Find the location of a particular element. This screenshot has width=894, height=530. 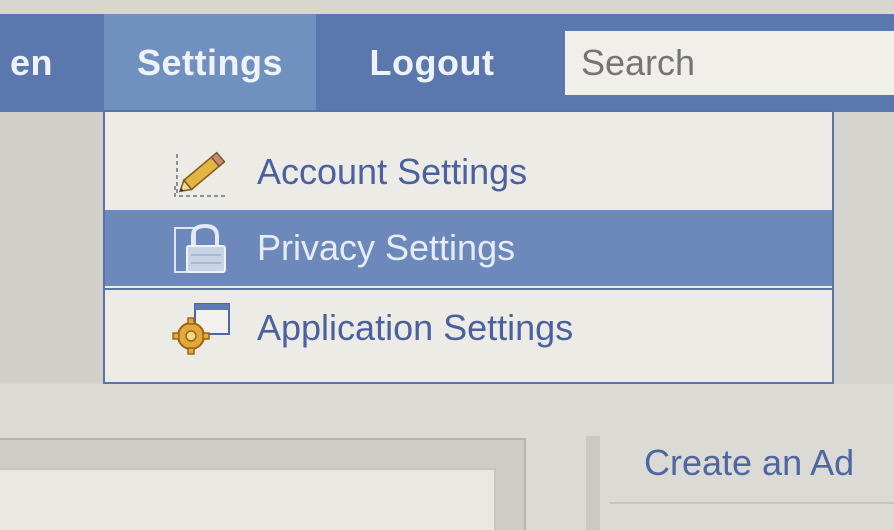

nav-item-logout: Logout is located at coordinates (432, 63).